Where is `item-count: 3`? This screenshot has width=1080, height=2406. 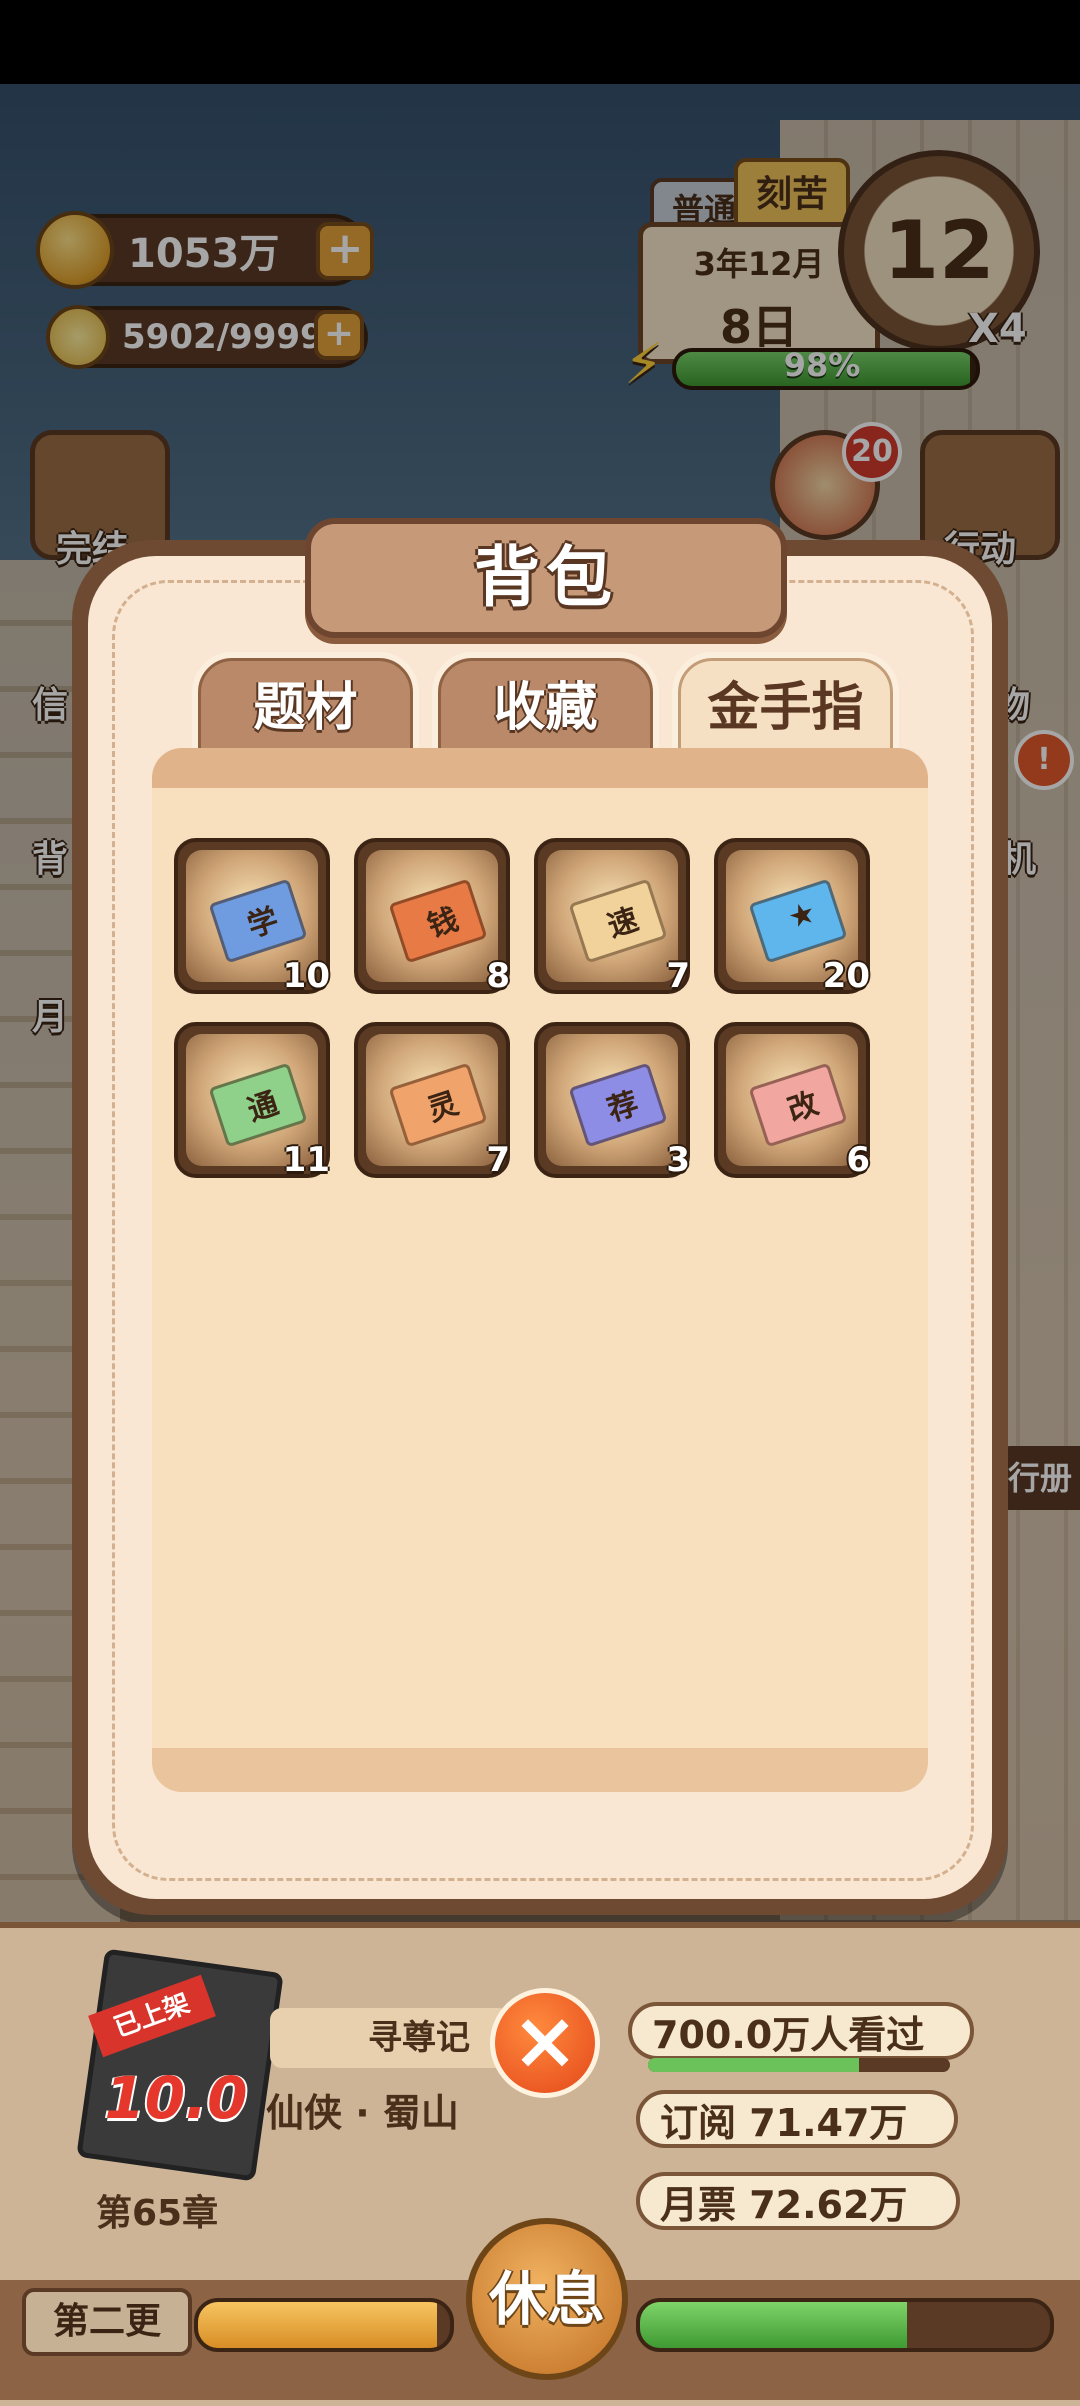 item-count: 3 is located at coordinates (678, 1160).